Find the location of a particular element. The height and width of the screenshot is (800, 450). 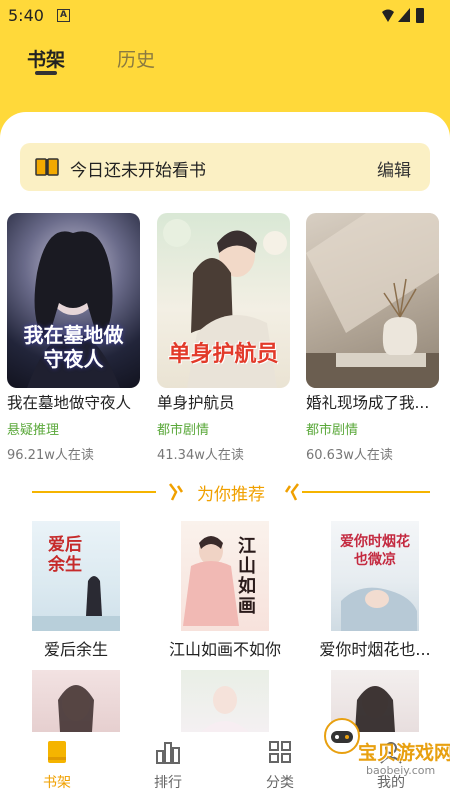

shelf-book-card: 单身护航员 单身护航员 都市剧情 41.34w人在读 is located at coordinates (223, 338).